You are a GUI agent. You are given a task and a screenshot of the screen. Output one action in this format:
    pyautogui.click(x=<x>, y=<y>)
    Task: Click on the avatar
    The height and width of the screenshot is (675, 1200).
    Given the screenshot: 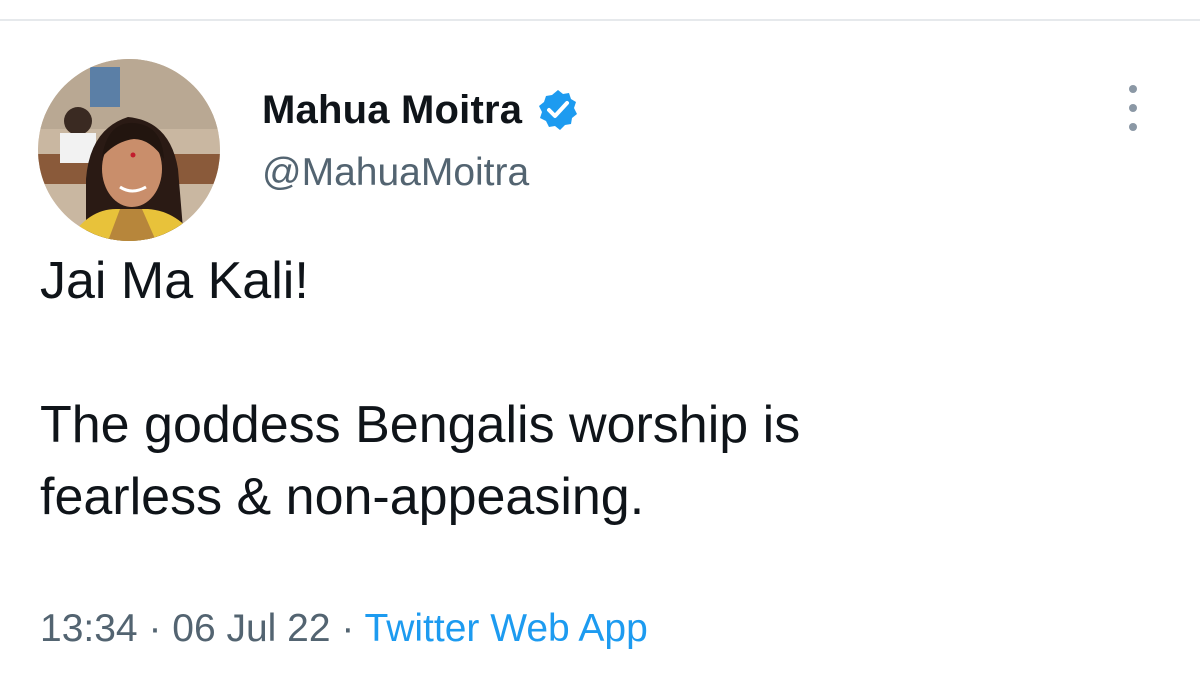 What is the action you would take?
    pyautogui.click(x=129, y=150)
    